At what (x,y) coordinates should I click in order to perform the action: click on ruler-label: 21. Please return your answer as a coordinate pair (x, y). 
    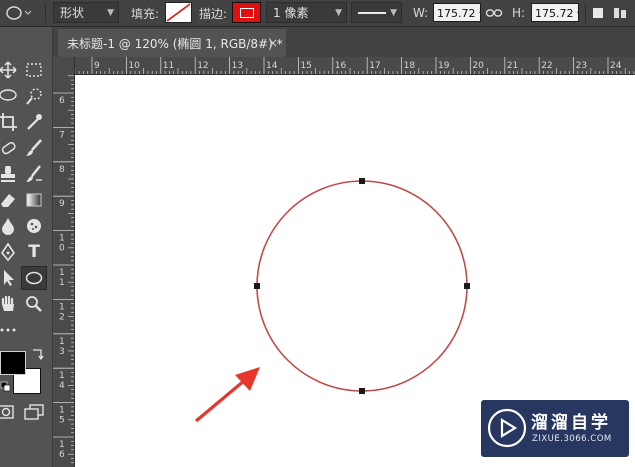
    Looking at the image, I should click on (512, 66).